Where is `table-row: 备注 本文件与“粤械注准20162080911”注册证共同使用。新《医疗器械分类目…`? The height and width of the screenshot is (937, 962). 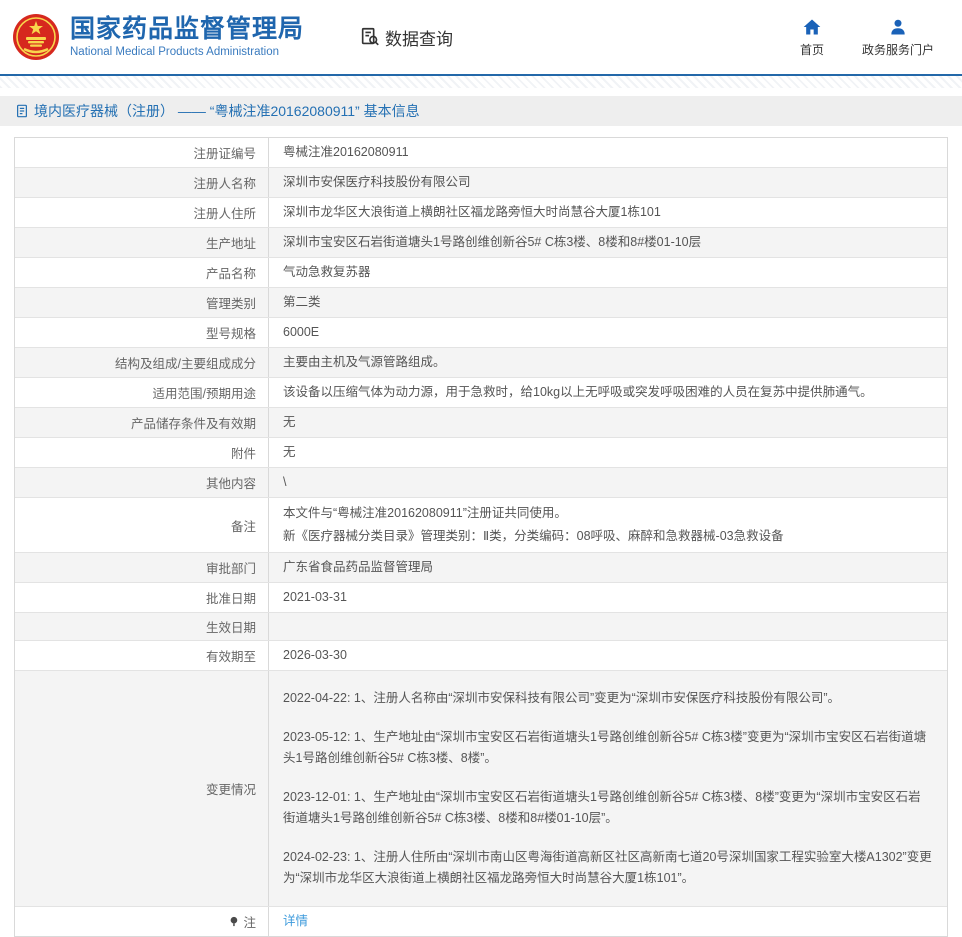 table-row: 备注 本文件与“粤械注准20162080911”注册证共同使用。新《医疗器械分类目… is located at coordinates (481, 525).